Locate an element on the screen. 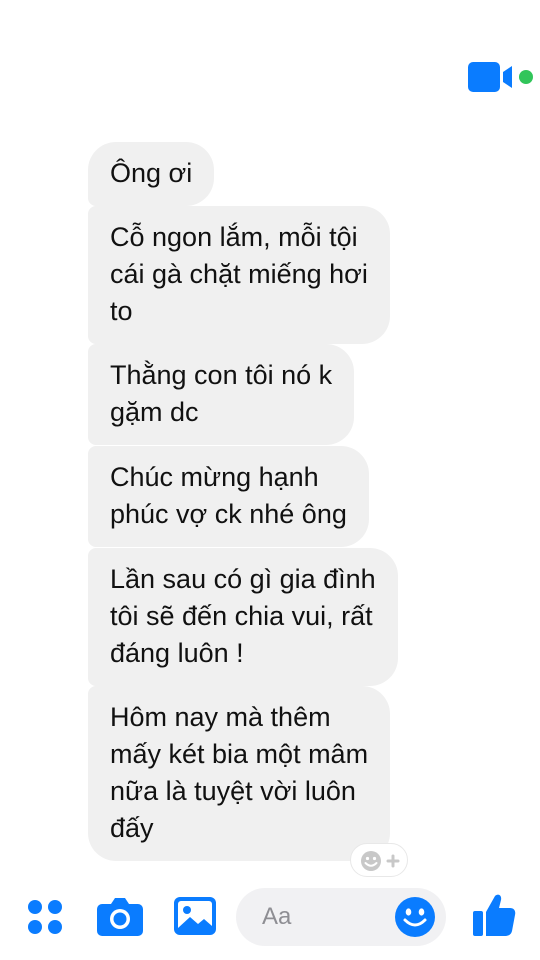 This screenshot has height=960, width=540. gallery-icon is located at coordinates (195, 916).